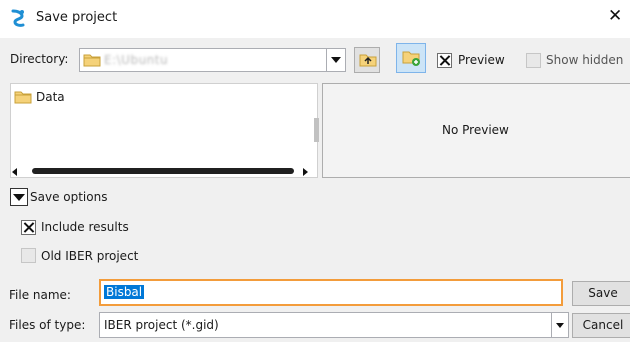 The image size is (630, 342). I want to click on cancel-button: Cancel, so click(601, 325).